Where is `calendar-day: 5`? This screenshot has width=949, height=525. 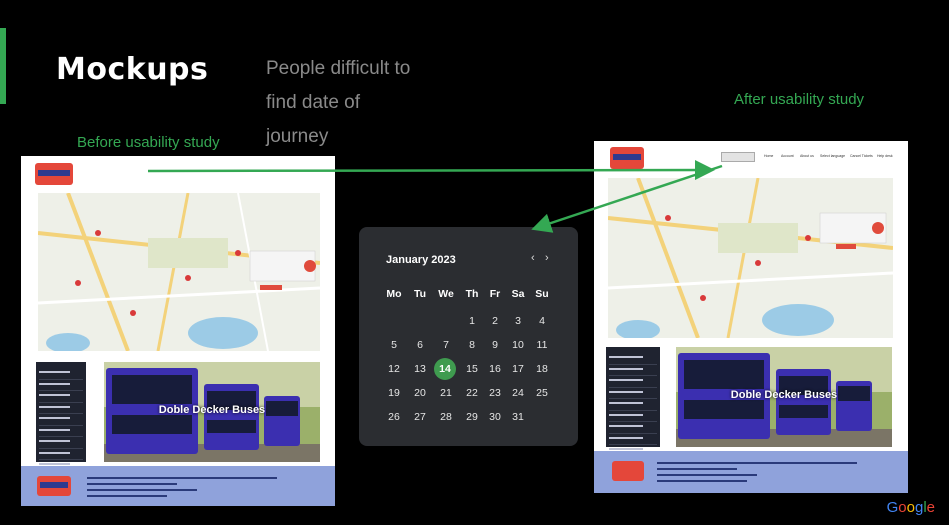
calendar-day: 5 is located at coordinates (394, 345).